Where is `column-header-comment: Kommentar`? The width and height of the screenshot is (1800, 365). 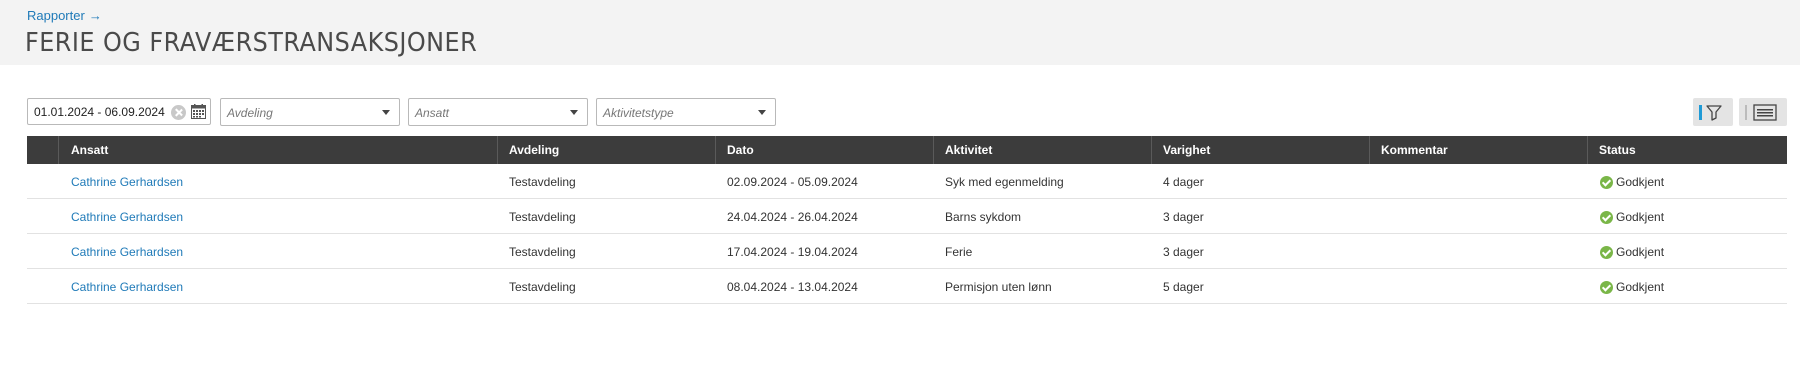
column-header-comment: Kommentar is located at coordinates (1414, 150).